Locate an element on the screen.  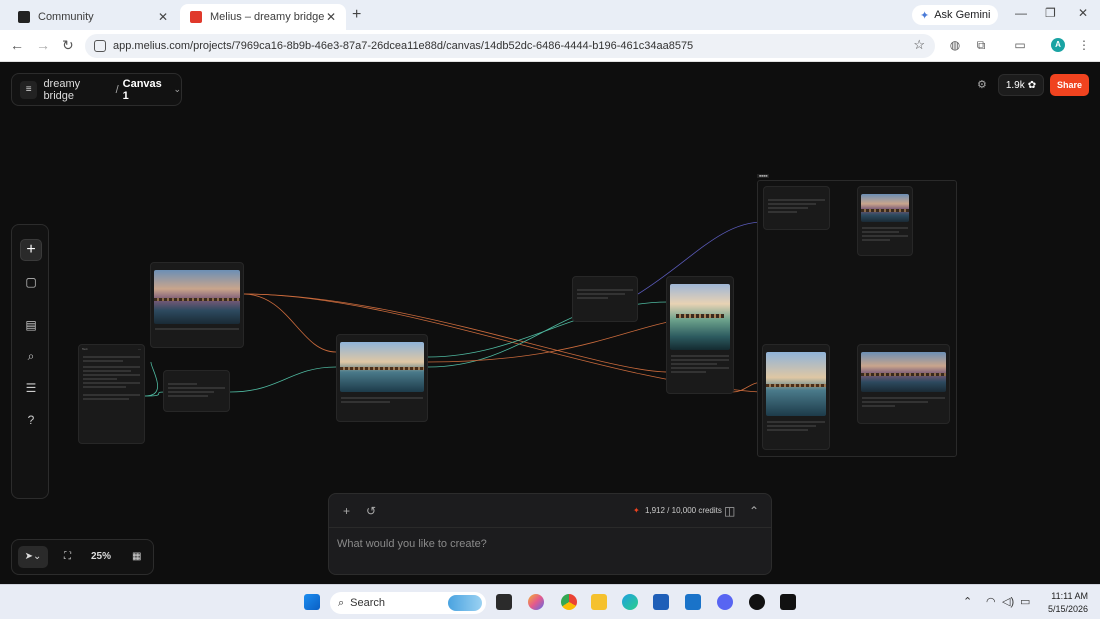
add-node-icon: + is located at coordinates (31, 250).